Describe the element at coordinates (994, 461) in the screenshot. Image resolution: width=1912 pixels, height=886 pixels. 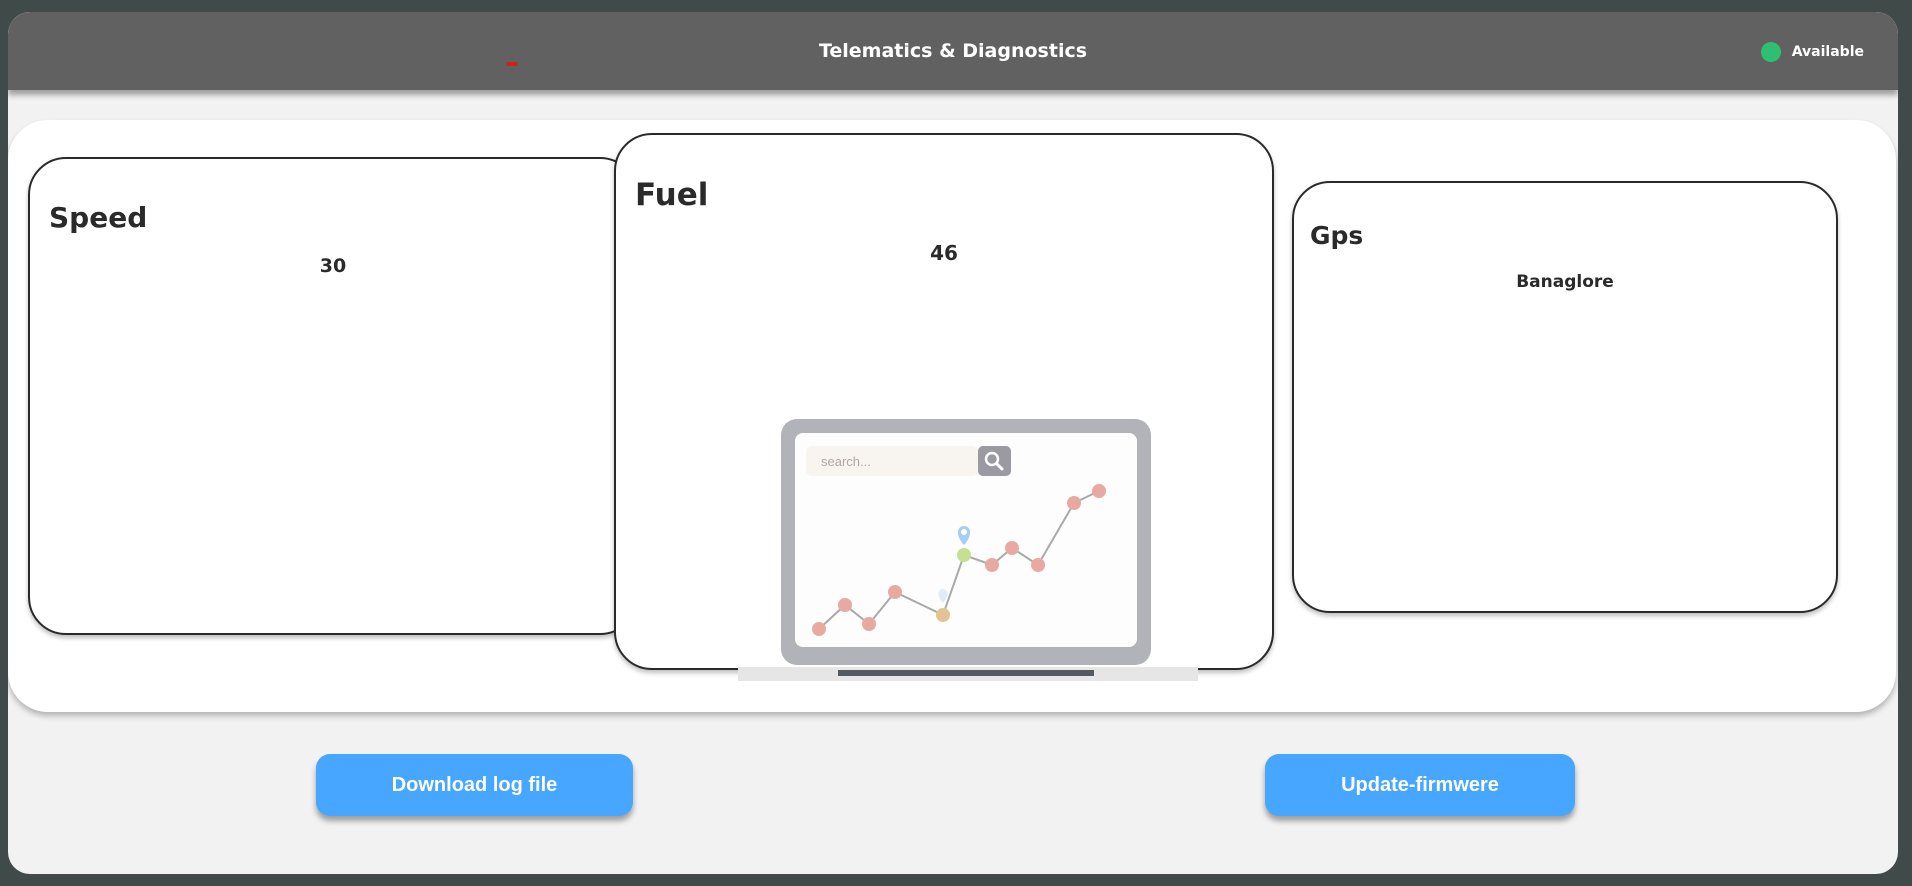
I see `search-icon` at that location.